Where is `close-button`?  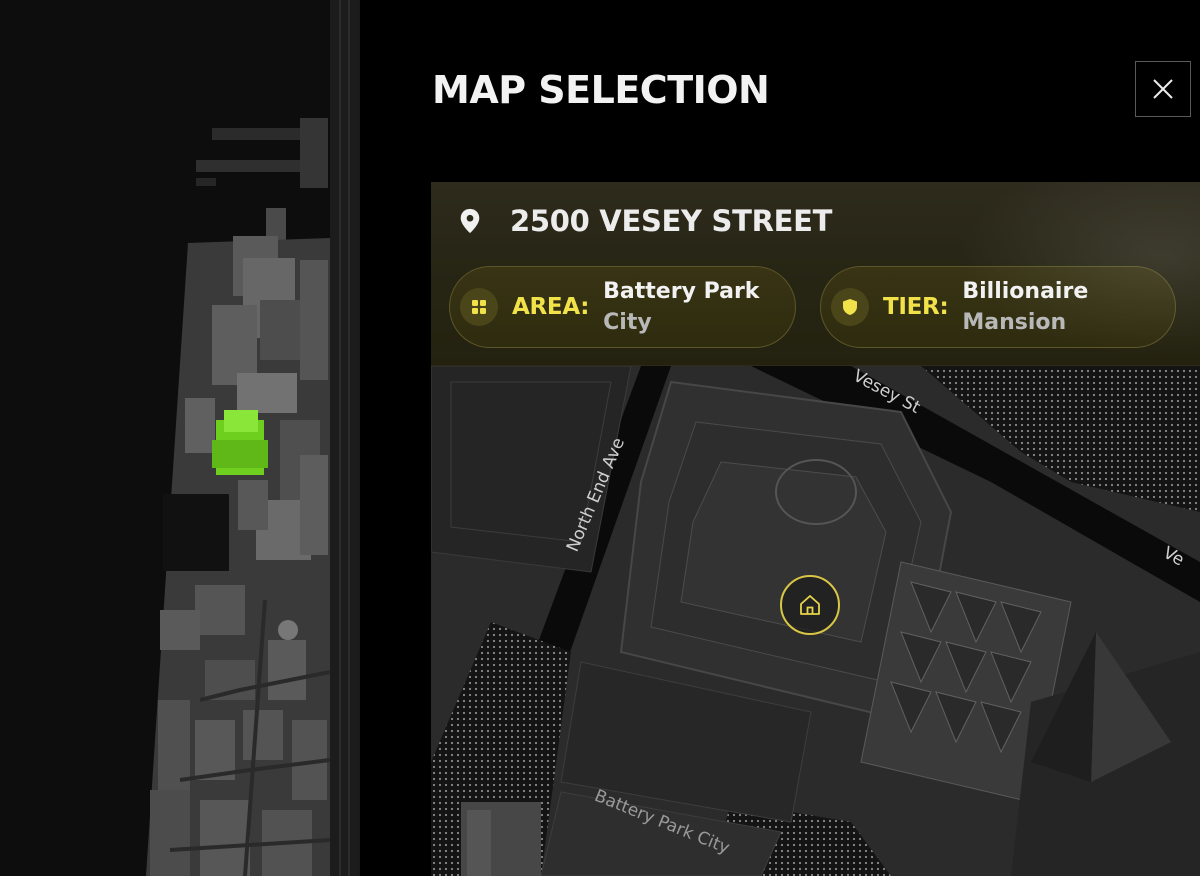
close-button is located at coordinates (1163, 89).